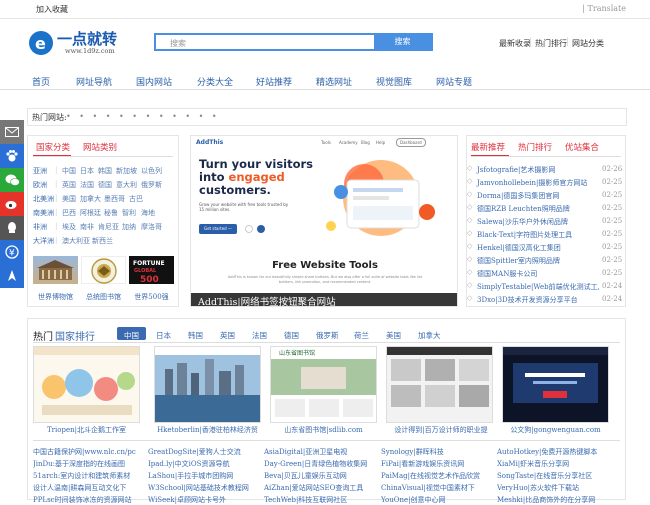 The height and width of the screenshot is (505, 650). What do you see at coordinates (559, 452) in the screenshot?
I see `list-item: AutoHotkey|免费开源热键脚本` at bounding box center [559, 452].